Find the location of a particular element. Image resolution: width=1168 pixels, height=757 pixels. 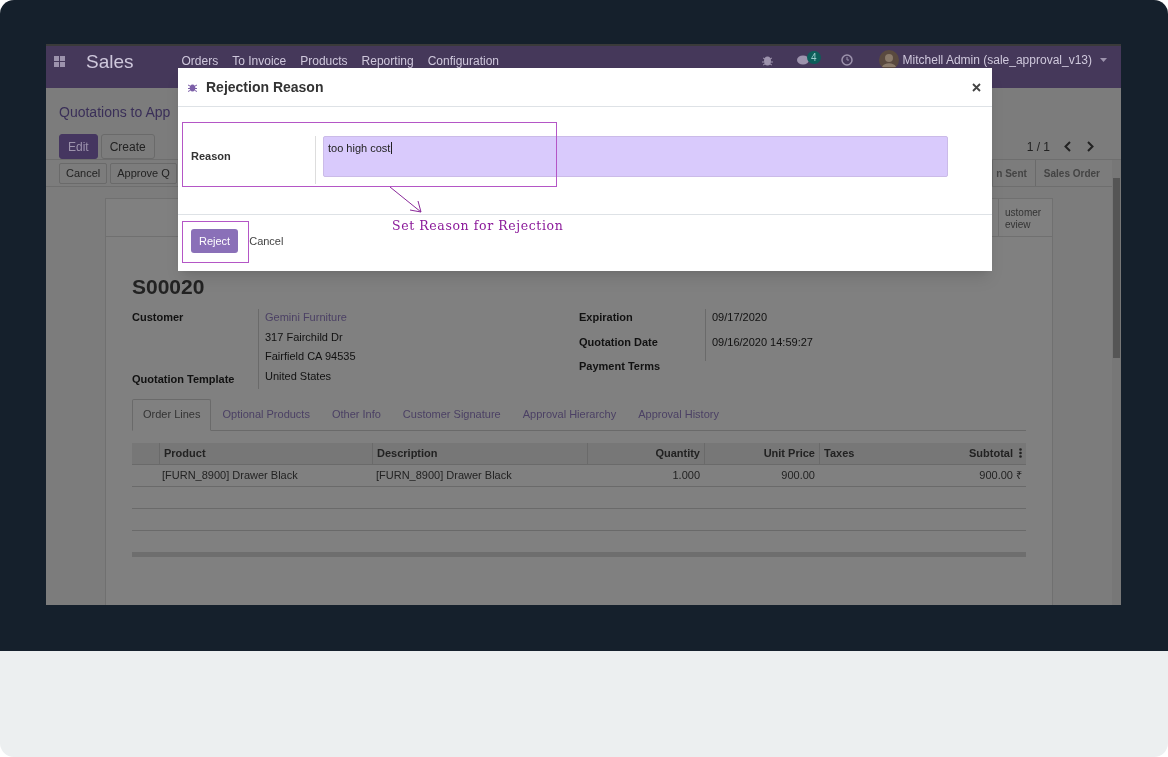

annotation-text: Set Reason for Rejection is located at coordinates (478, 226).